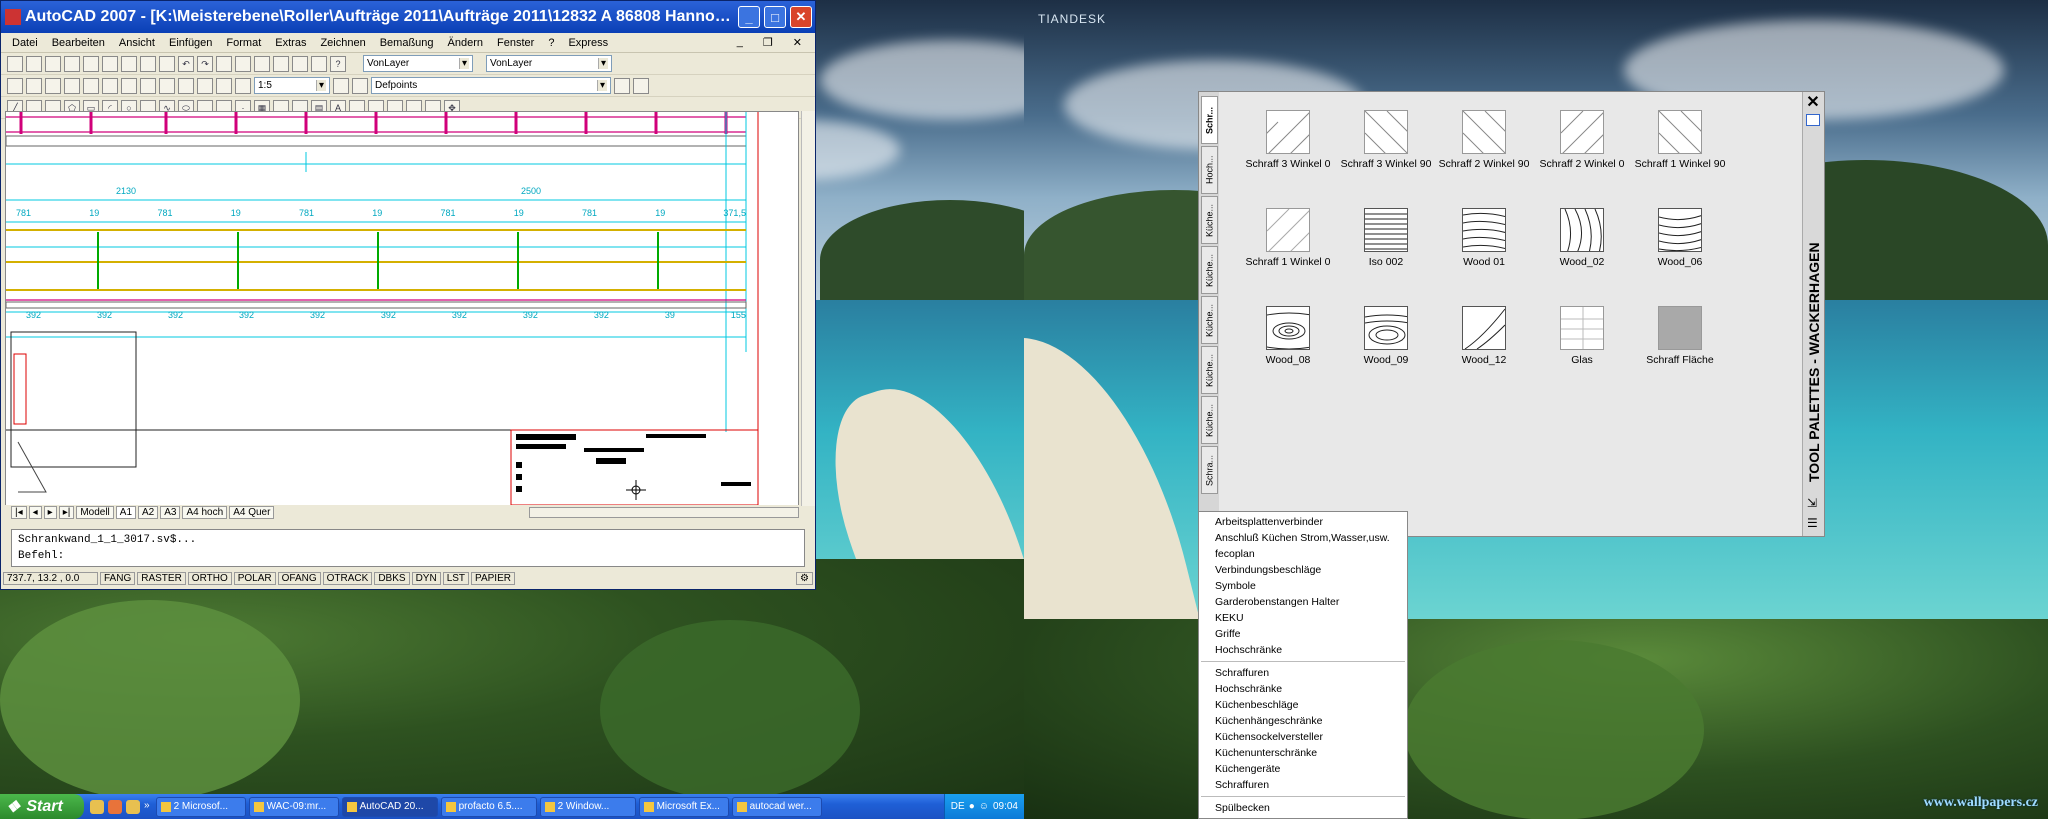  What do you see at coordinates (1680, 238) in the screenshot?
I see `tool-wood-06: Wood_06` at bounding box center [1680, 238].